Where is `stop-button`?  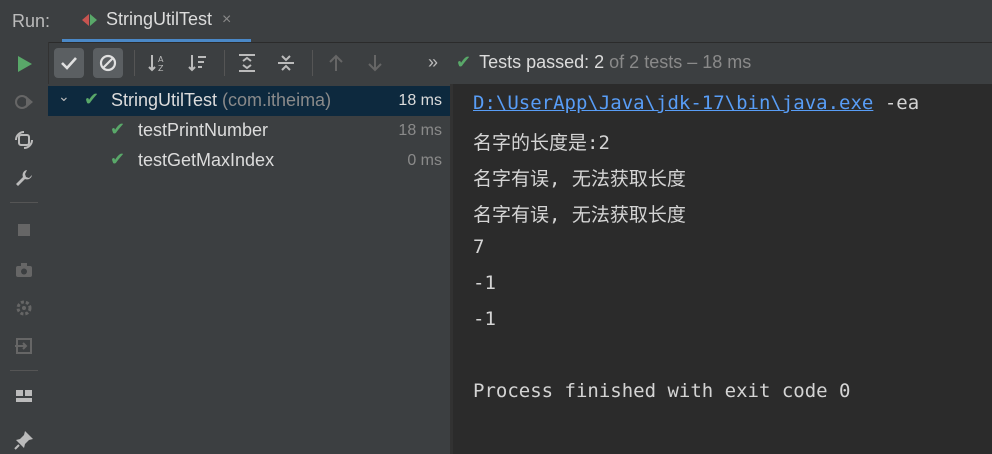 stop-button is located at coordinates (24, 230).